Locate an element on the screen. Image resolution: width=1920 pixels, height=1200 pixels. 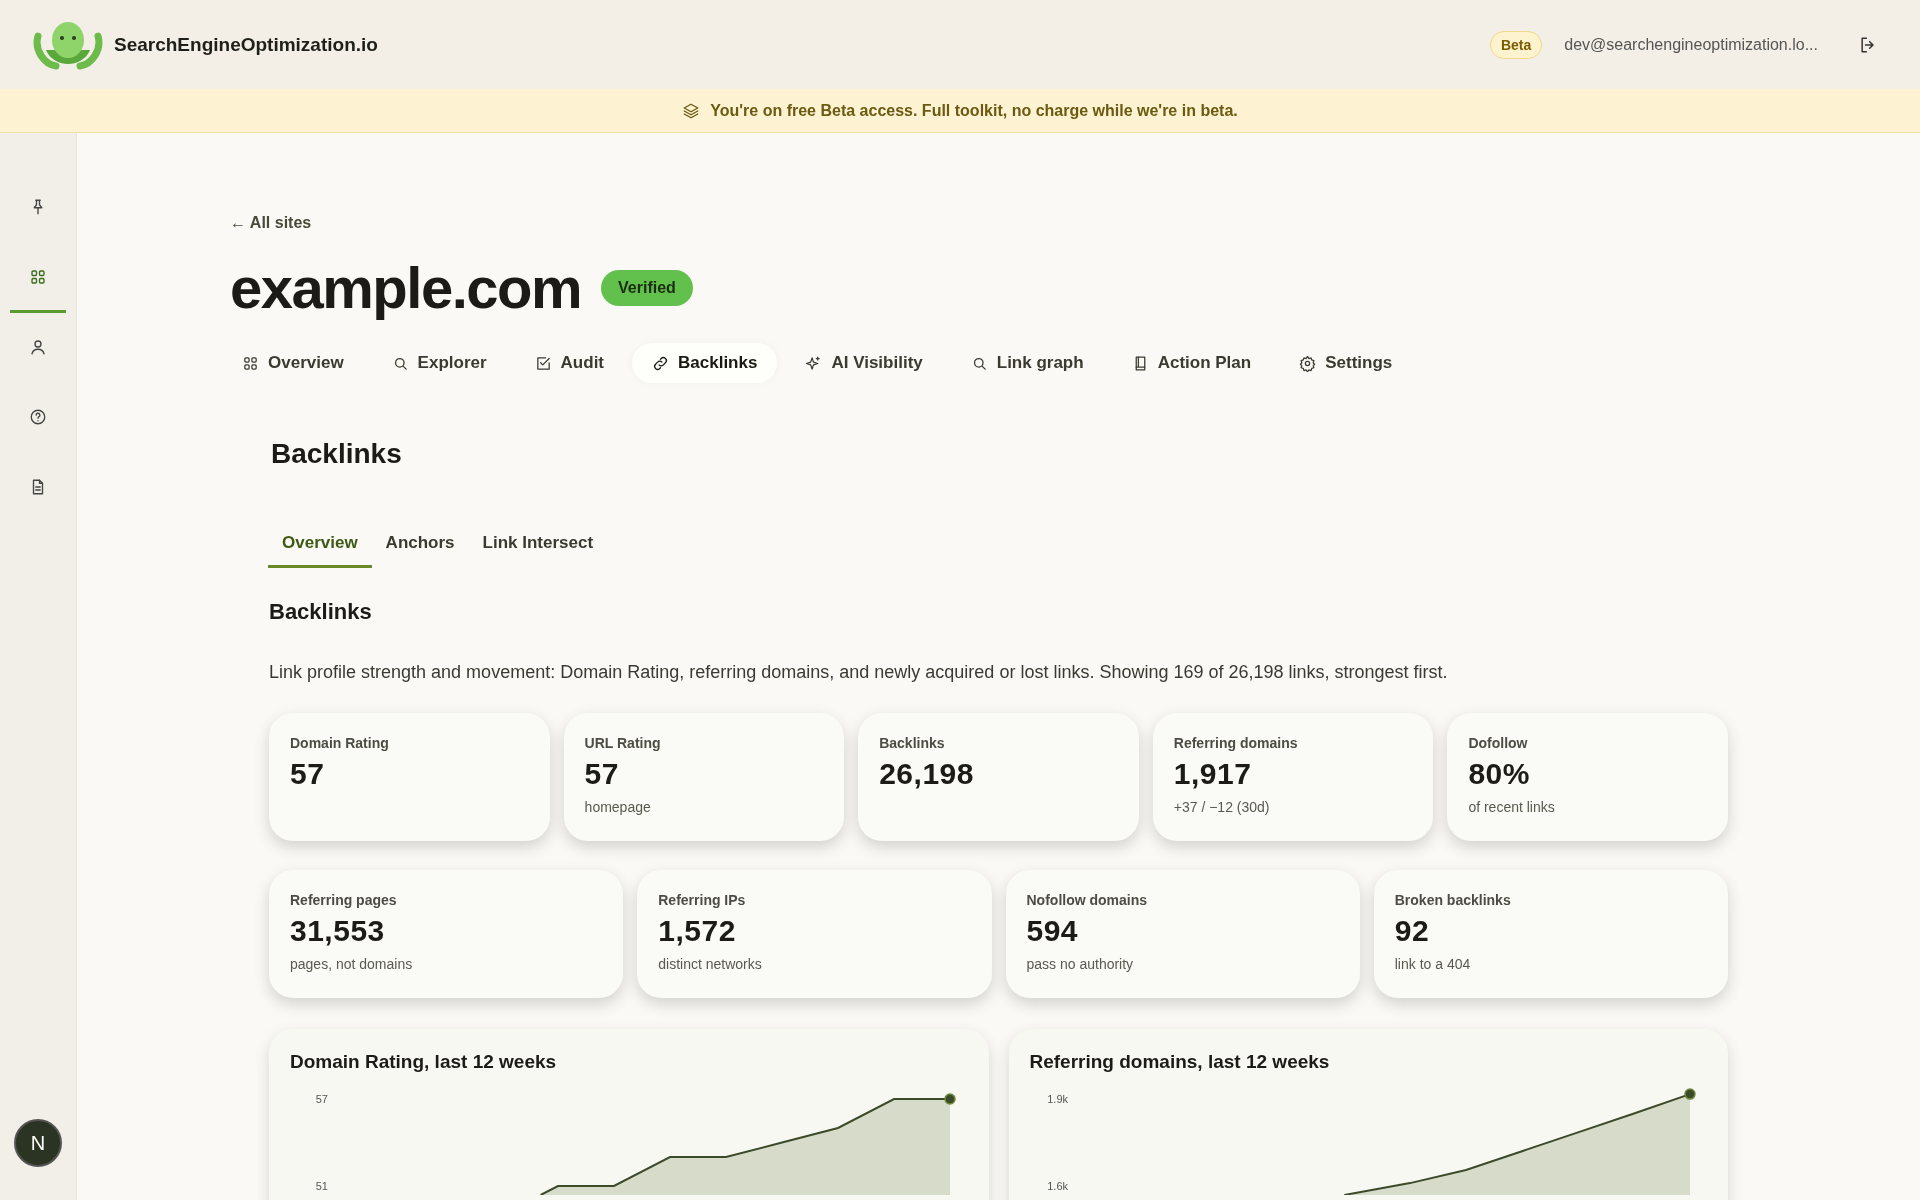
nav-tab: Overview is located at coordinates (293, 363).